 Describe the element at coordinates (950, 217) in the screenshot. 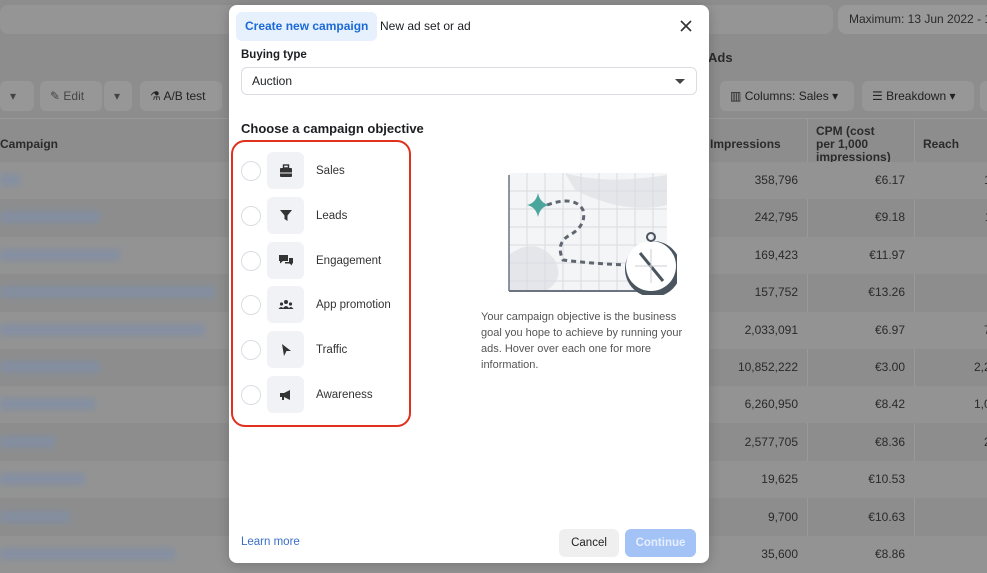

I see `reach-cell: 110` at that location.